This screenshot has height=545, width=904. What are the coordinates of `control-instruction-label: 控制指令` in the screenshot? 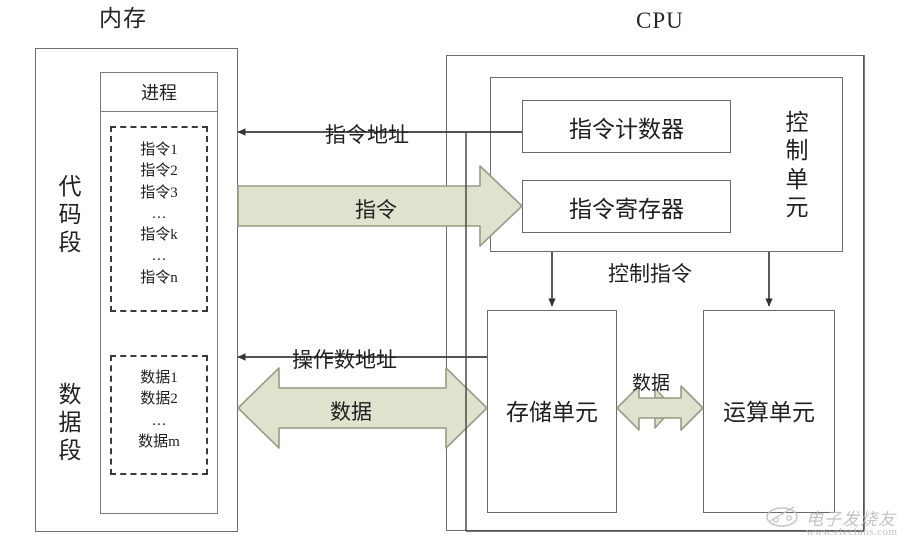 It's located at (650, 274).